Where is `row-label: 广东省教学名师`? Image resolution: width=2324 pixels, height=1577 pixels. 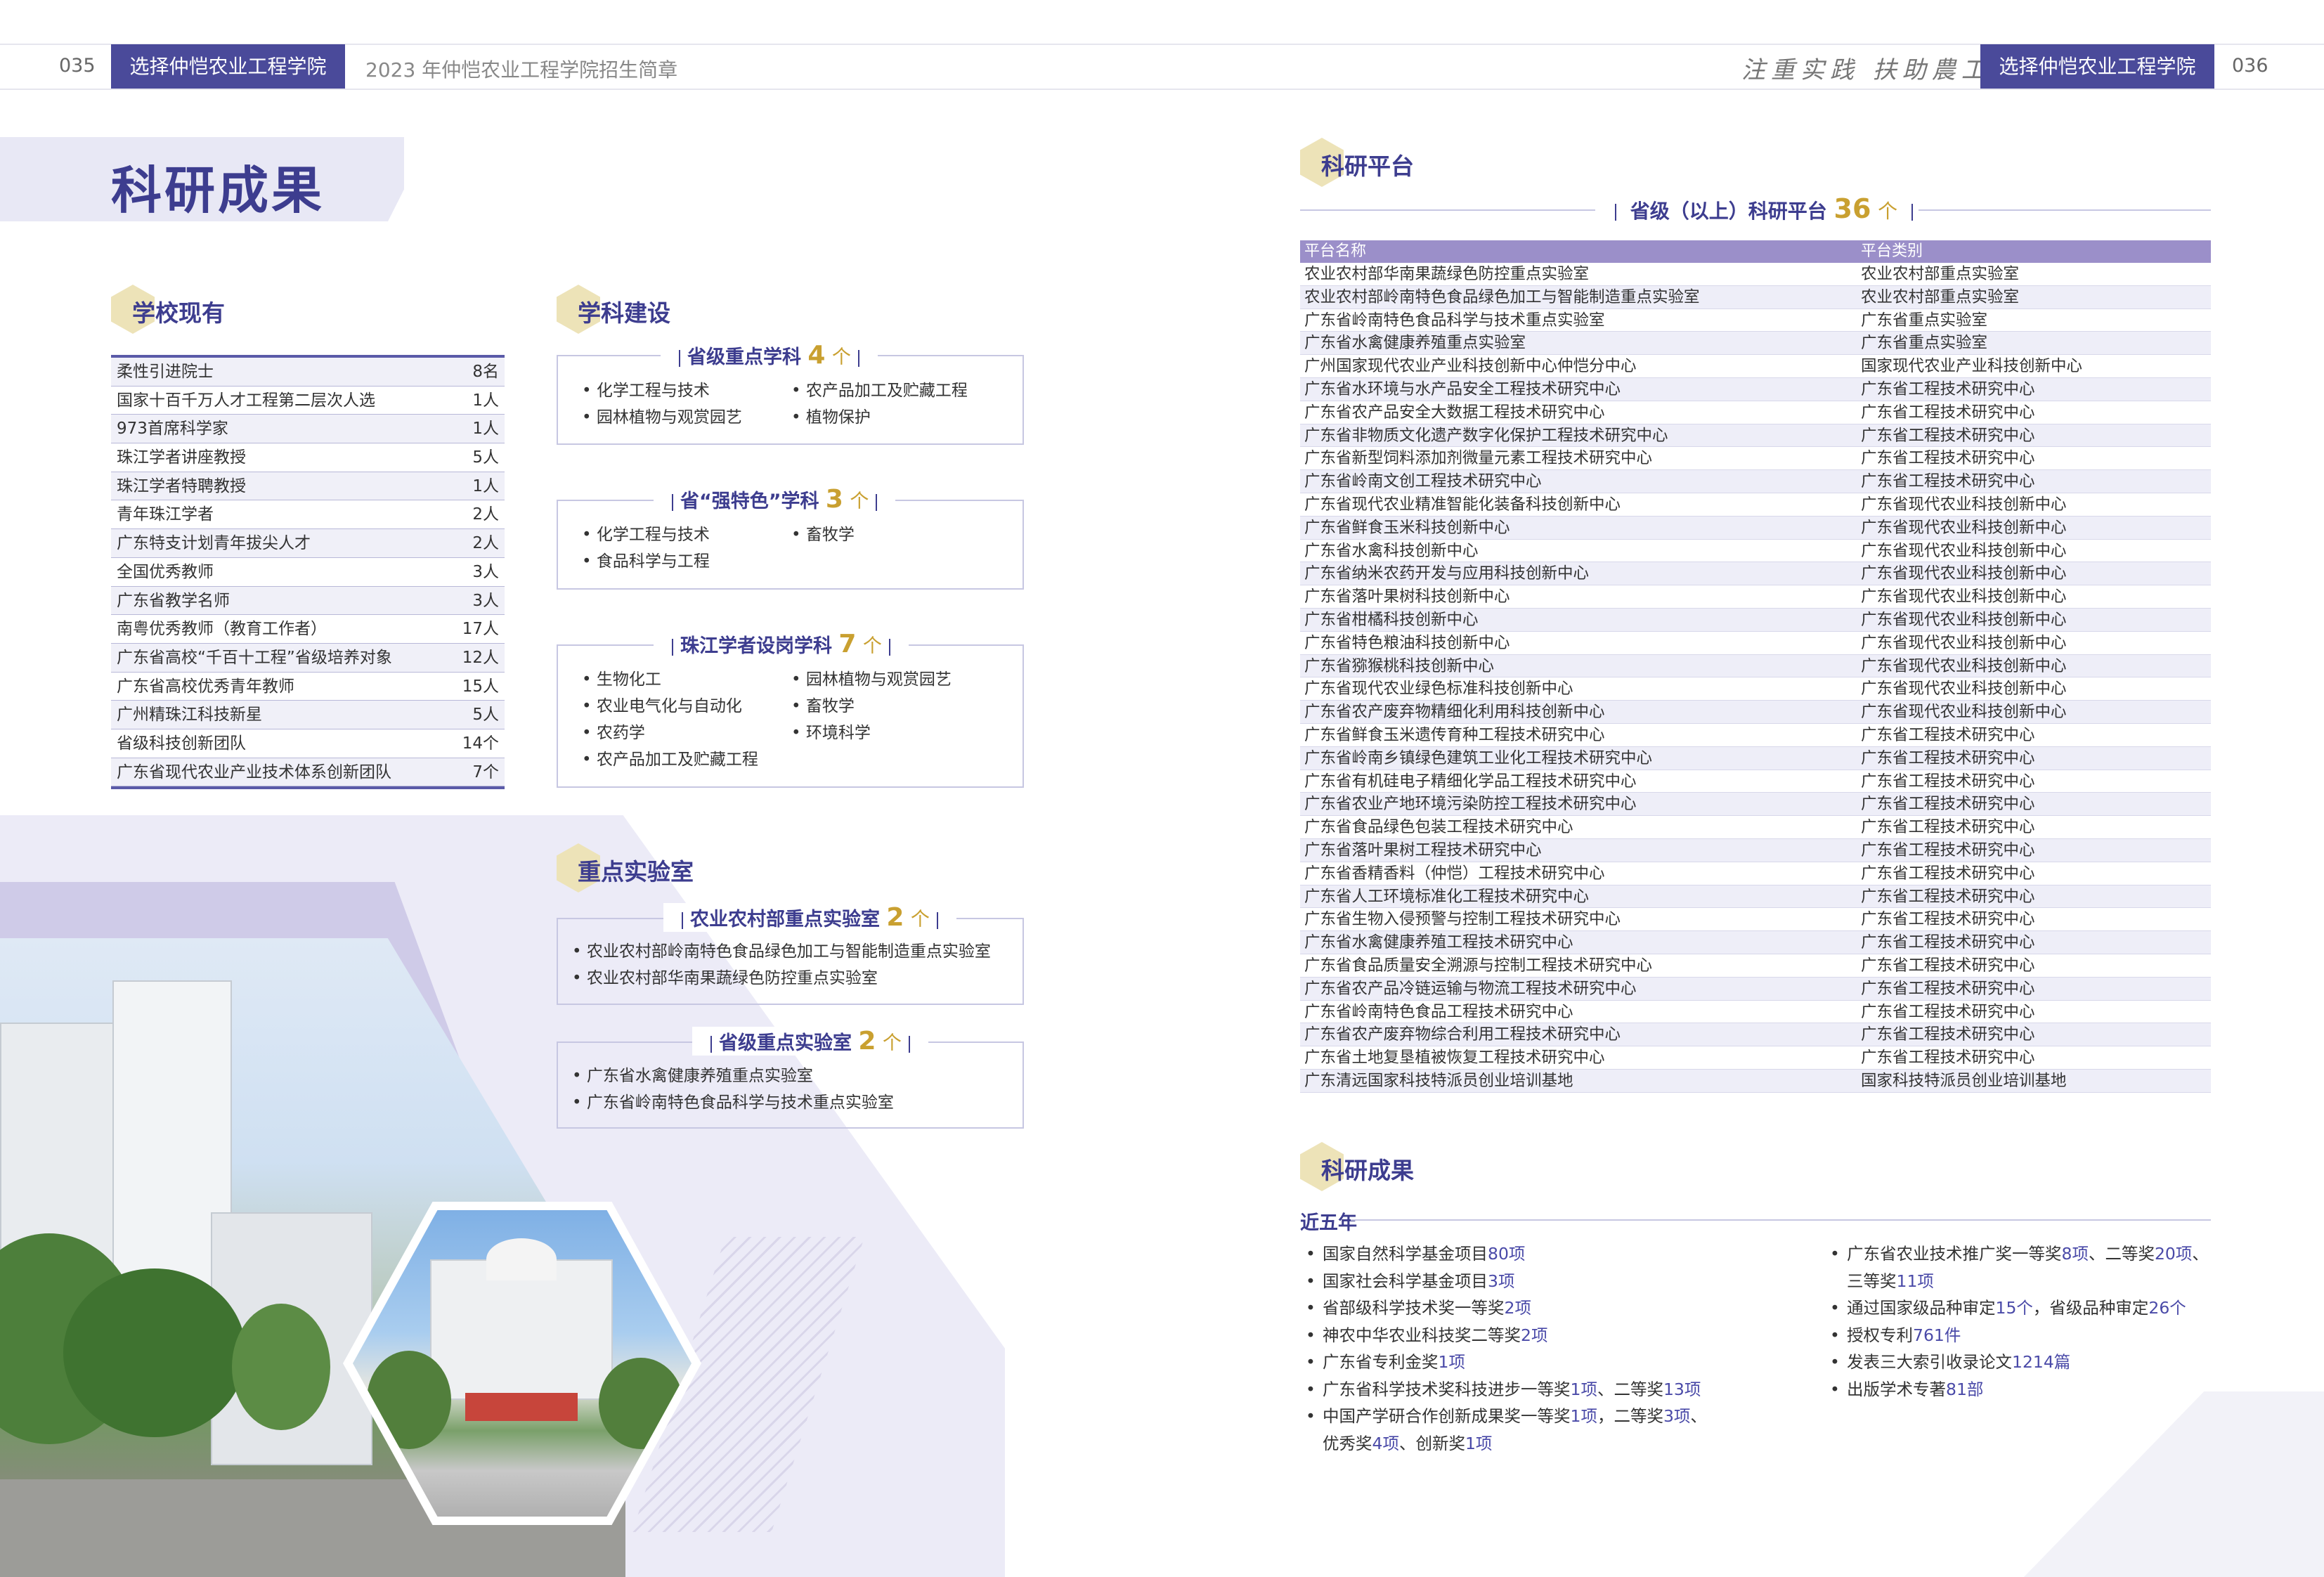
row-label: 广东省教学名师 is located at coordinates (173, 600).